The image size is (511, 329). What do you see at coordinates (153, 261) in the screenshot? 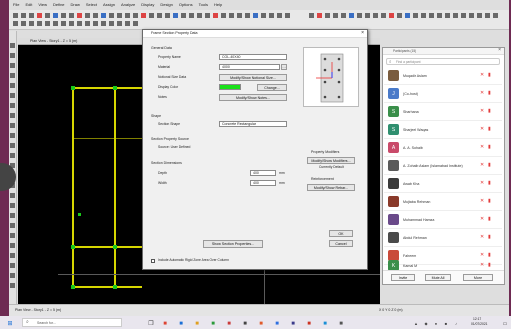
I see `rigid-zone-checkbox` at bounding box center [153, 261].